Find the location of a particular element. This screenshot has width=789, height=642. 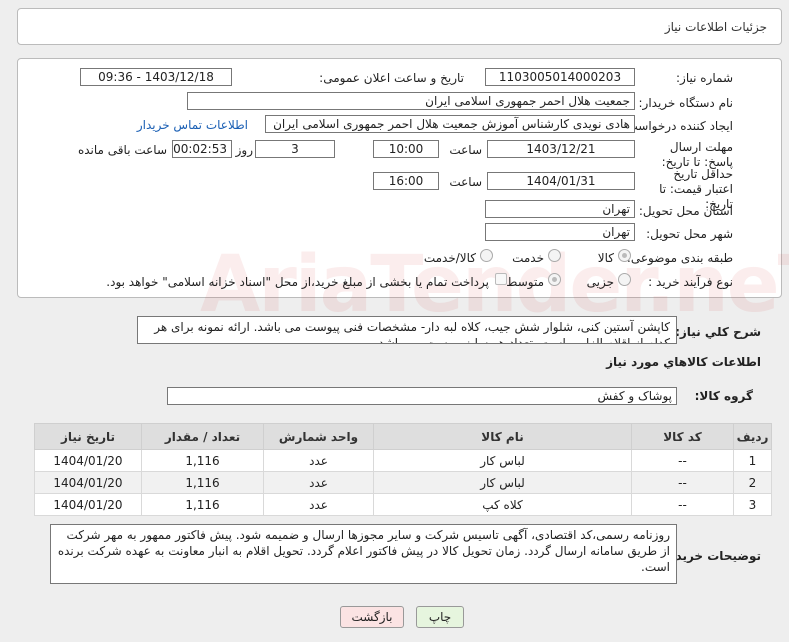

table-row: 1 -- لباس کار عدد 1,116 1404/01/20 is located at coordinates (403, 460).